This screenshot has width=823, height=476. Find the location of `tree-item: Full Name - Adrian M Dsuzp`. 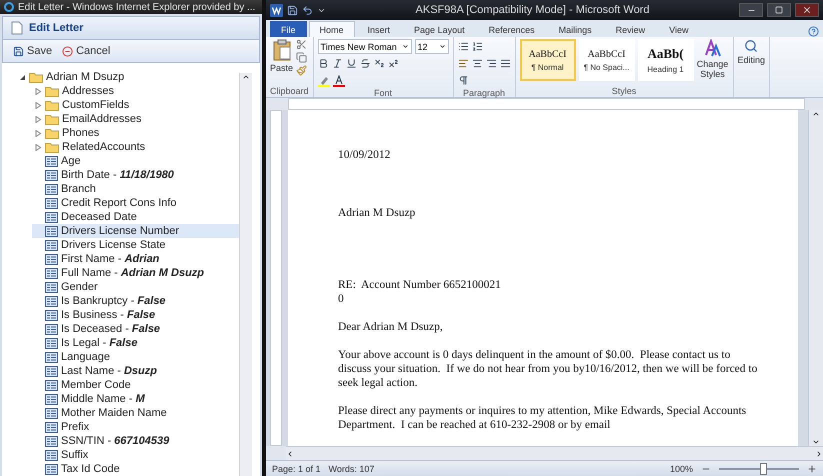

tree-item: Full Name - Adrian M Dsuzp is located at coordinates (135, 273).